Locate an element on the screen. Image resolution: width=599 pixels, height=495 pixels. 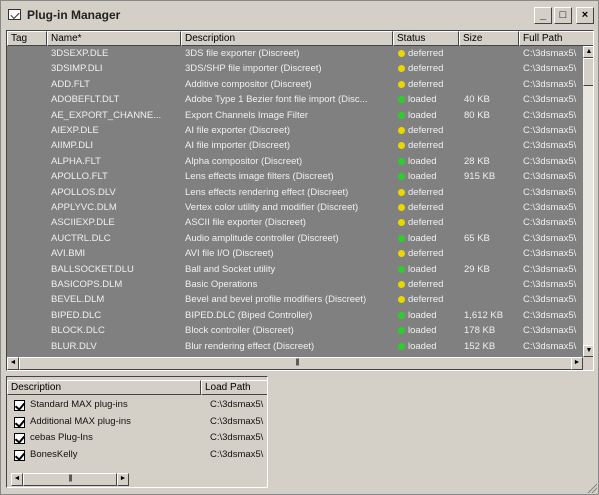
paths-scroll-thumb: ||| is located at coordinates (70, 479).